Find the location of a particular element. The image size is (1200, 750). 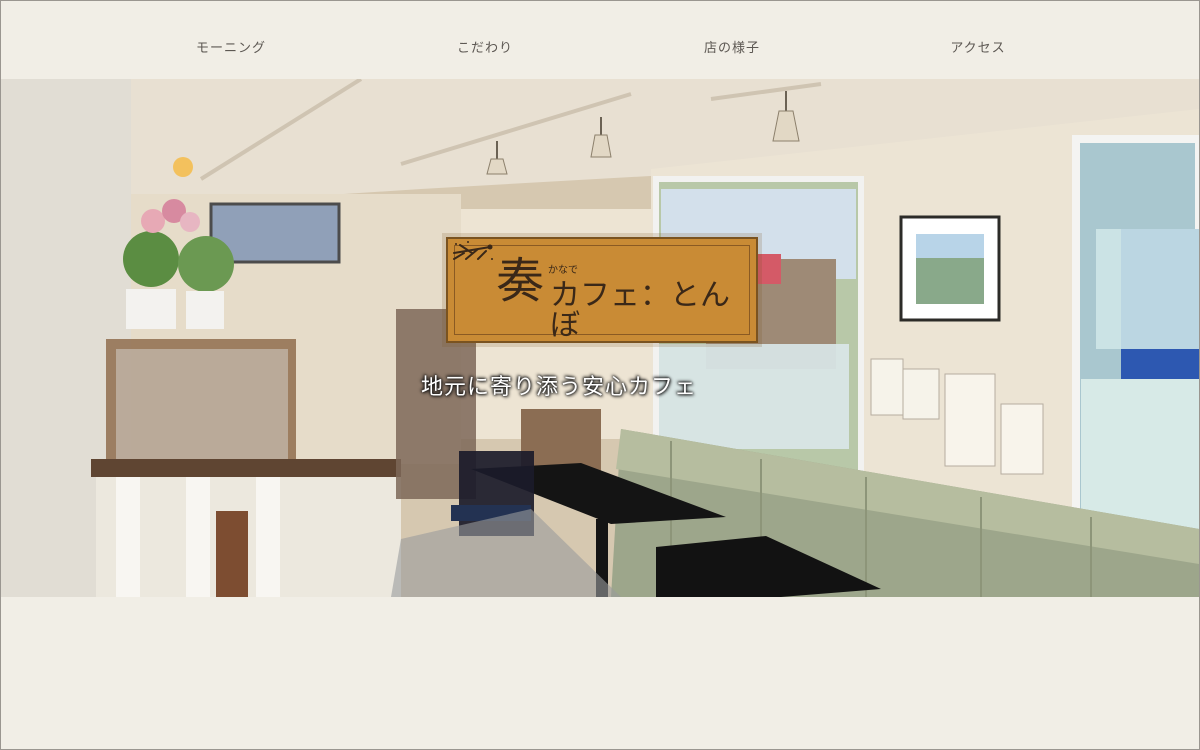

logo-text: カフェ：とんぼ is located at coordinates (640, 310).